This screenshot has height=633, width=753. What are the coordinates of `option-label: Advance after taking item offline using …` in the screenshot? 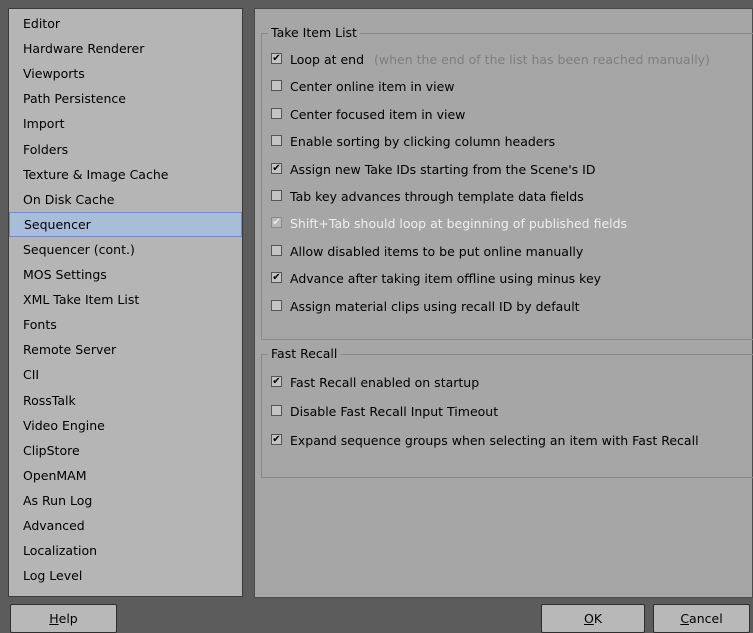 It's located at (445, 279).